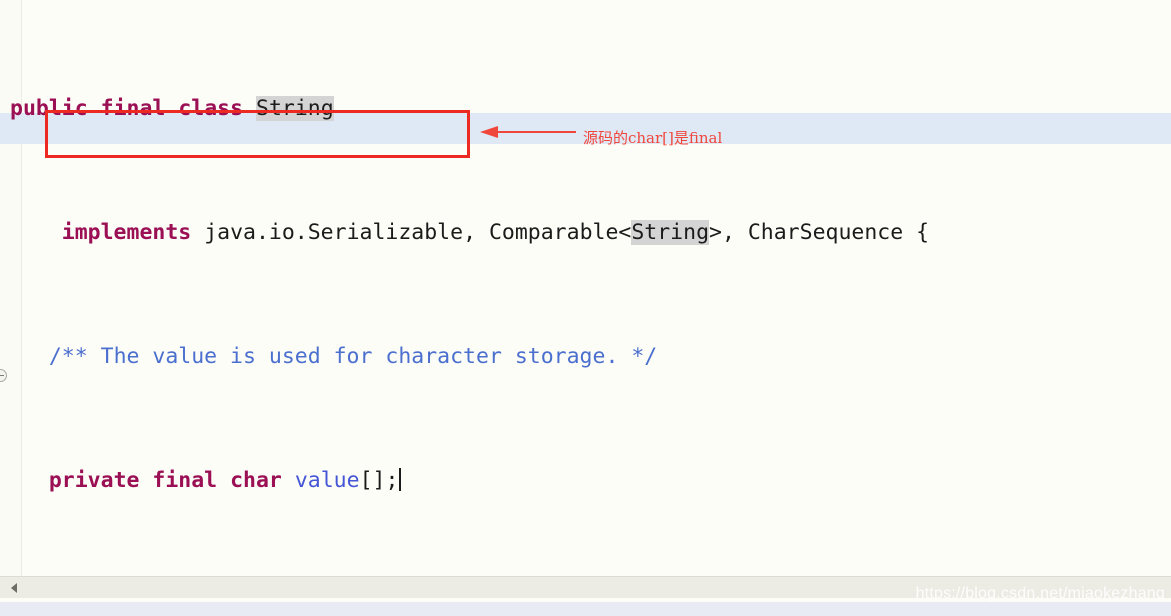  What do you see at coordinates (295, 108) in the screenshot?
I see `class-name-string: String` at bounding box center [295, 108].